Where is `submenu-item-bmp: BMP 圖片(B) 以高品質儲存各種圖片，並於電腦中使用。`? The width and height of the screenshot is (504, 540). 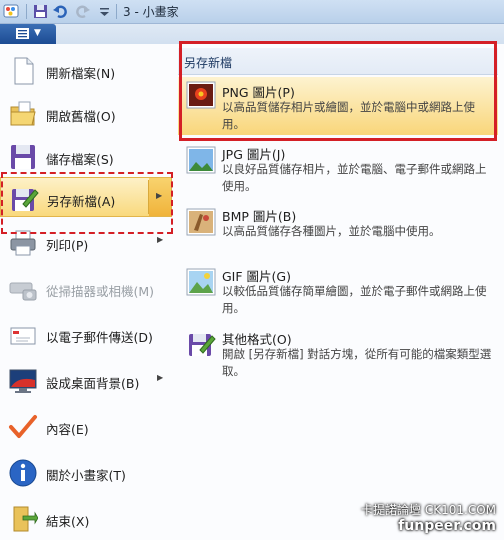 submenu-item-bmp: BMP 圖片(B) 以高品質儲存各種圖片，並於電腦中使用。 is located at coordinates (338, 226).